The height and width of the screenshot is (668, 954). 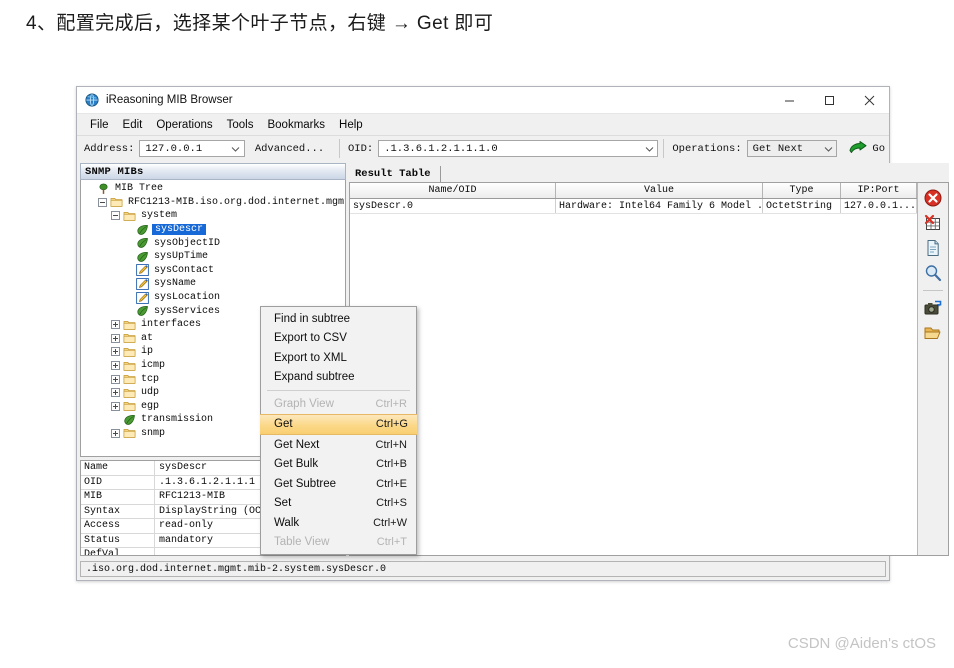 I want to click on go-button: Go, so click(x=867, y=148).